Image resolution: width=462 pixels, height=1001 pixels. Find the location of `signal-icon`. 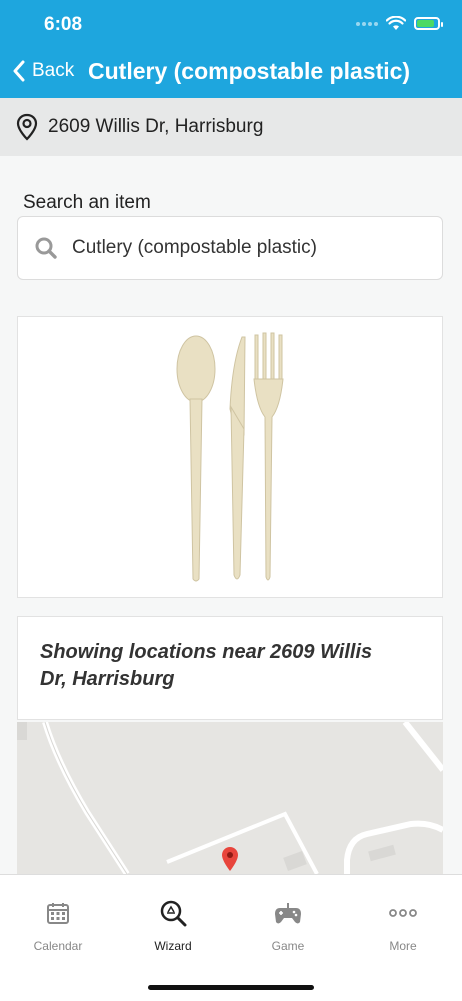

signal-icon is located at coordinates (367, 23).